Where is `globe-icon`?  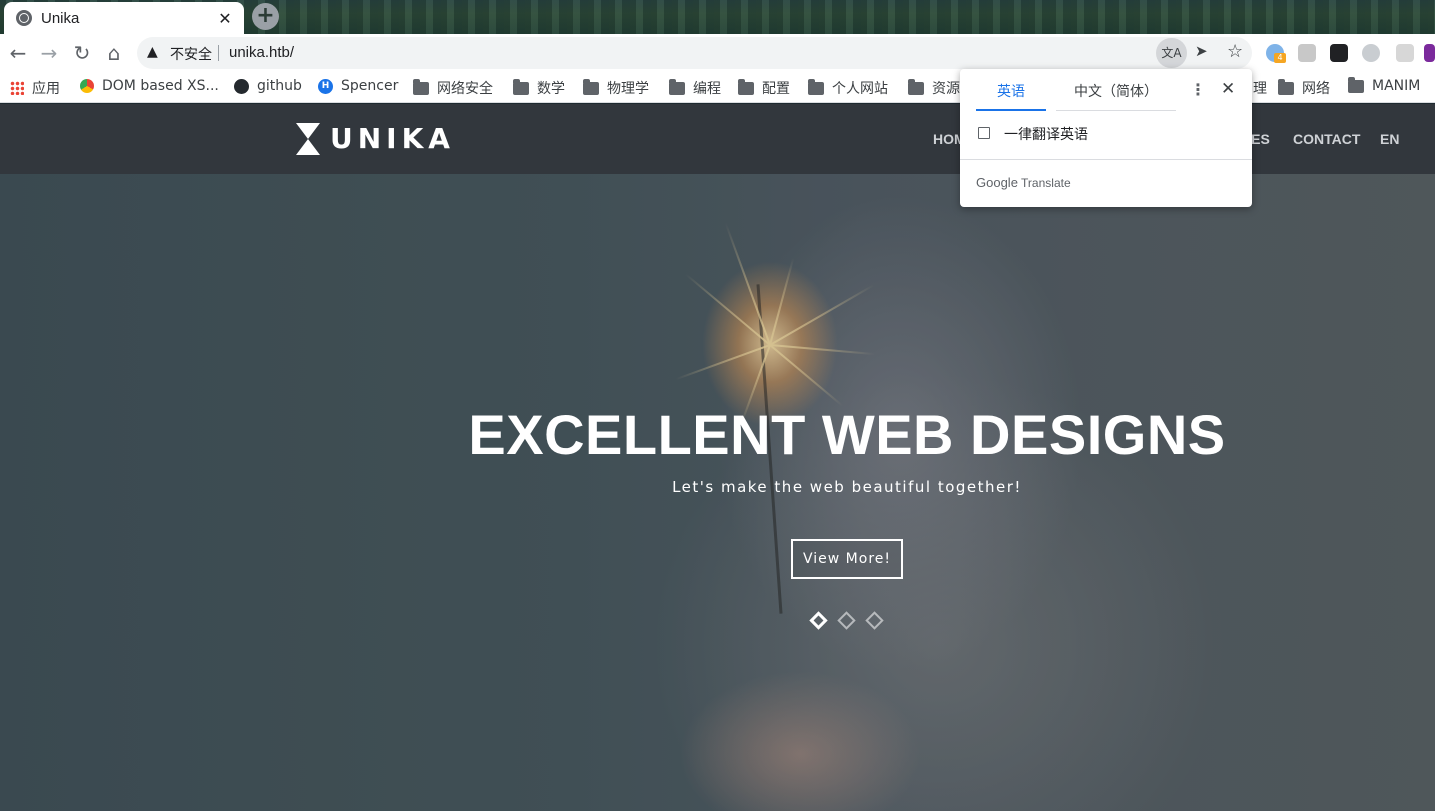
globe-icon is located at coordinates (24, 18).